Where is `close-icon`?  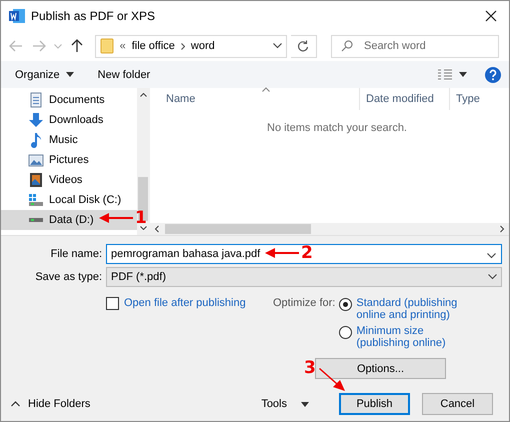
close-icon is located at coordinates (491, 16).